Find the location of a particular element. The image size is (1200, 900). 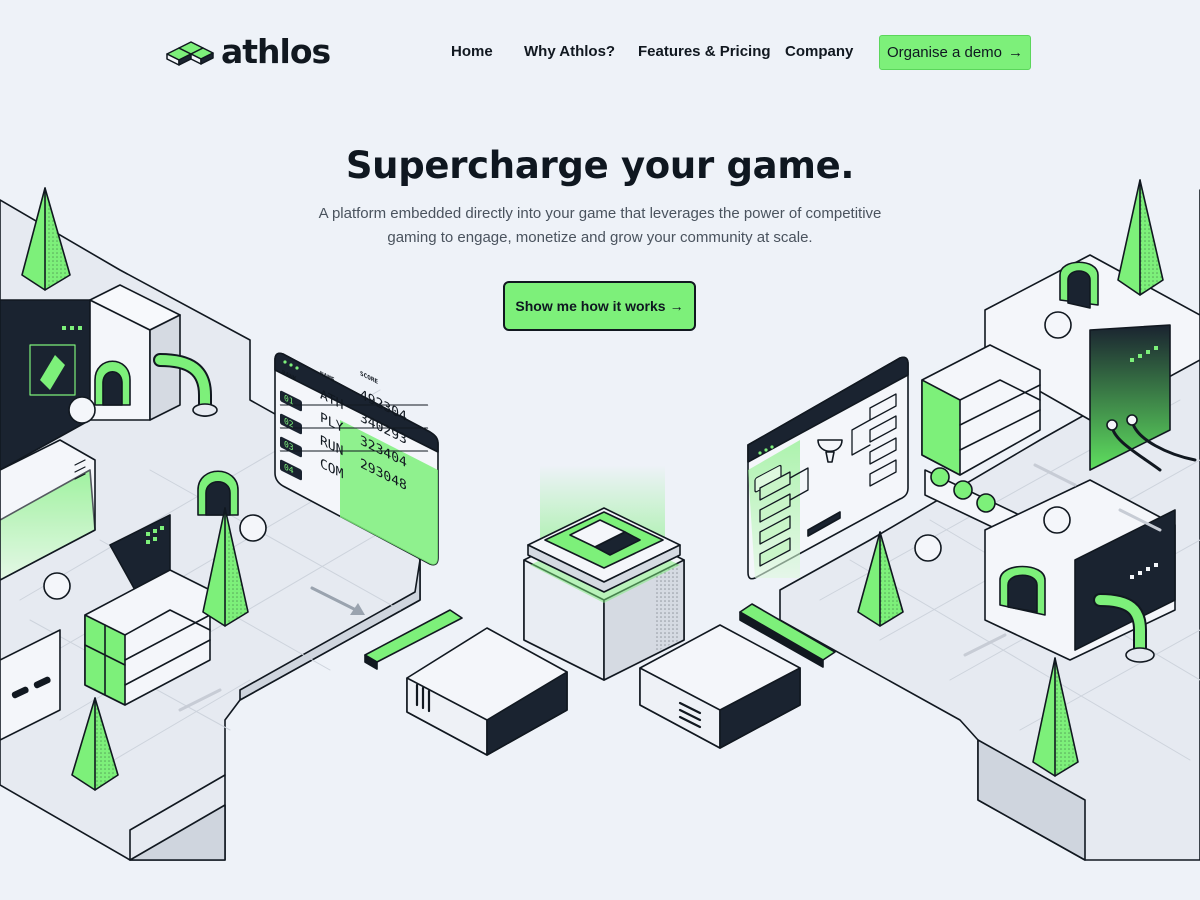

organise-demo-button: Organise a demo → is located at coordinates (955, 52).